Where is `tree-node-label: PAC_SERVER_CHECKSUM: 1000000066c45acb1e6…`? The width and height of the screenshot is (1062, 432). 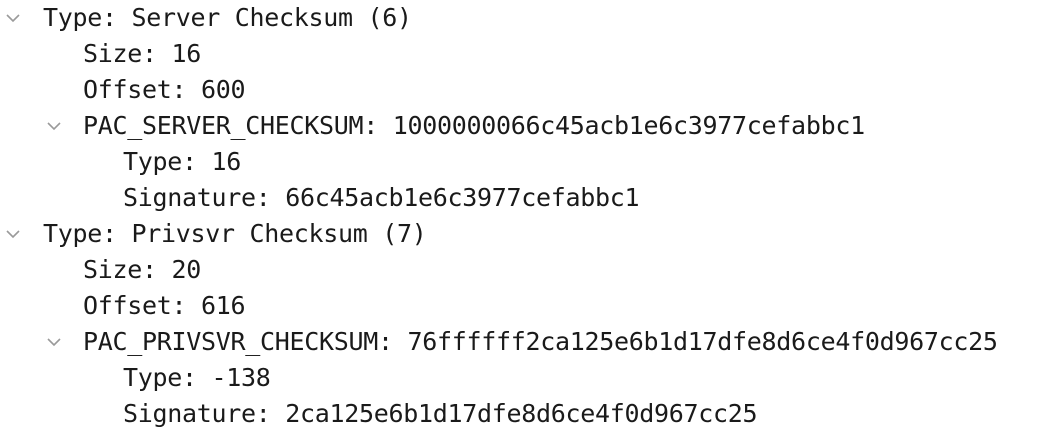 tree-node-label: PAC_SERVER_CHECKSUM: 1000000066c45acb1e6… is located at coordinates (474, 125).